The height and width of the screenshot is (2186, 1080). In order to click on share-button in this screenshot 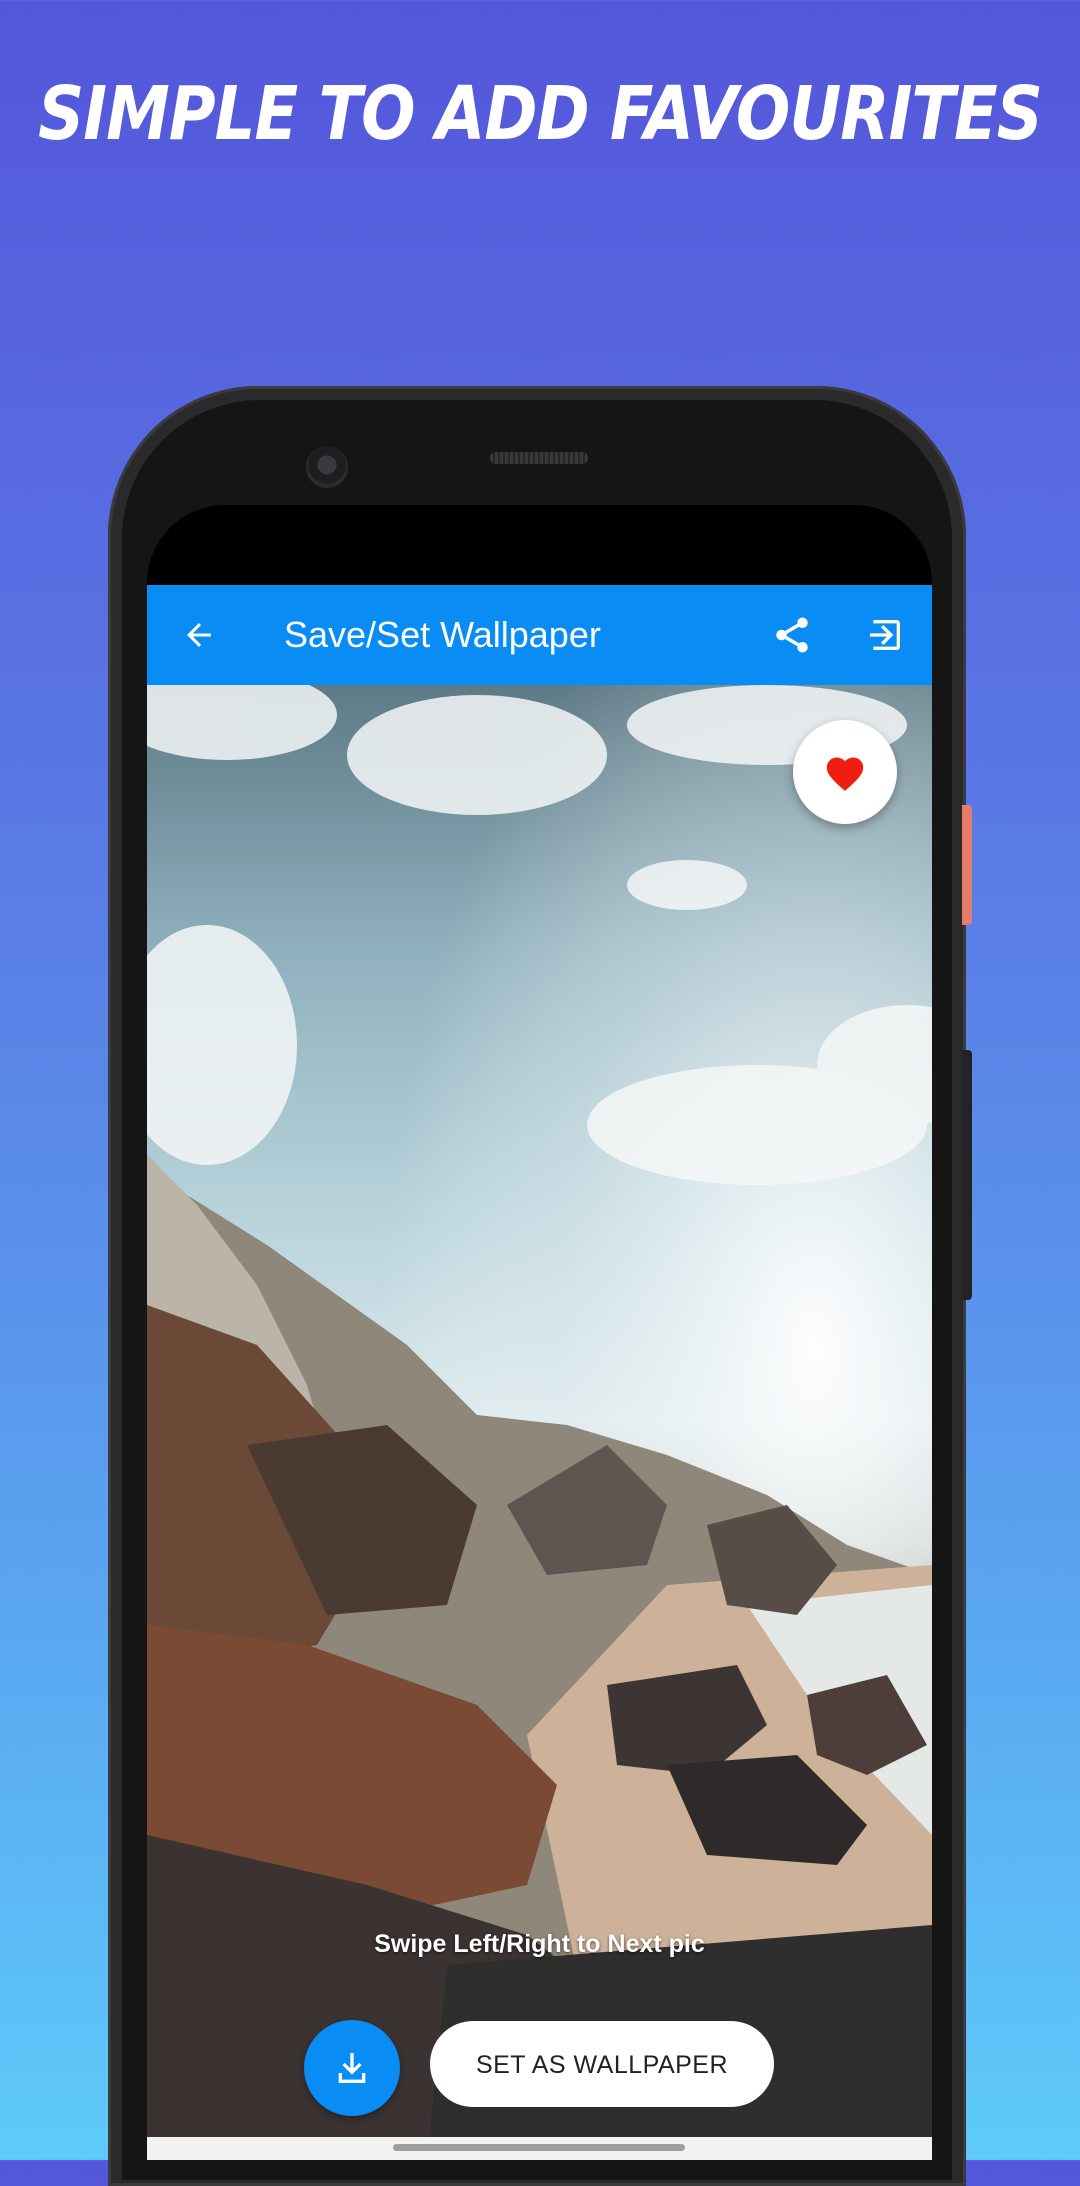, I will do `click(792, 635)`.